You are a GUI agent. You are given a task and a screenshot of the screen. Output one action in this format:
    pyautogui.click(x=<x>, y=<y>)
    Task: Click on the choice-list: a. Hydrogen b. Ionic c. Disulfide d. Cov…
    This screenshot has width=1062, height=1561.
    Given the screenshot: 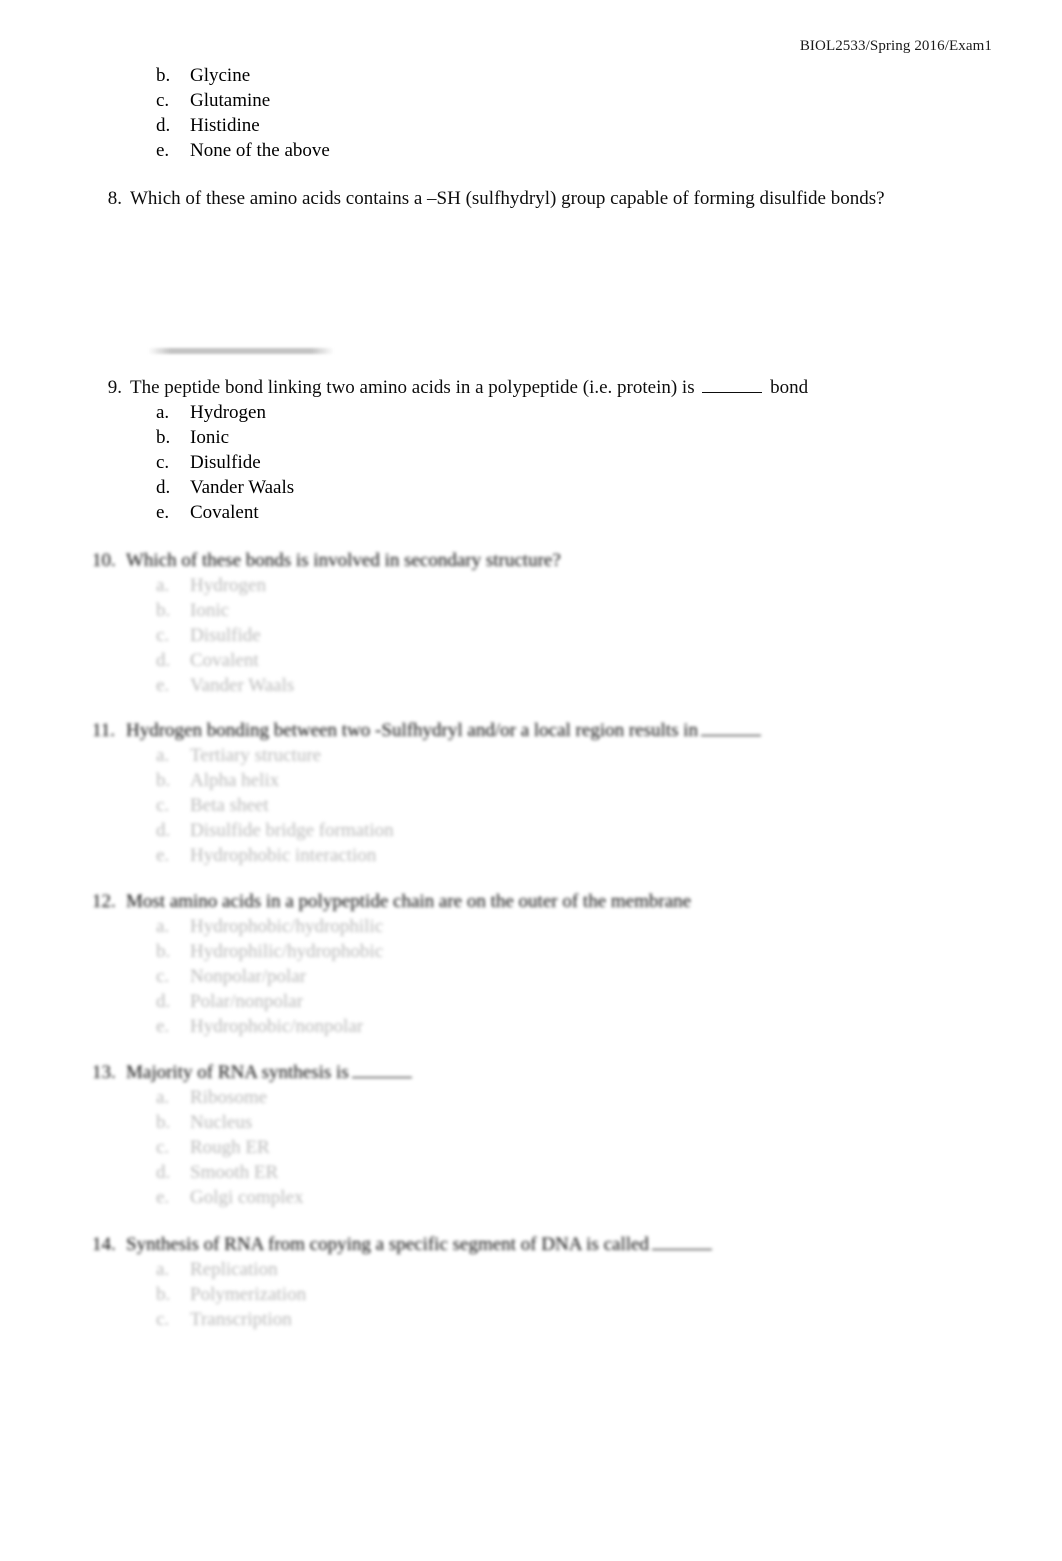 What is the action you would take?
    pyautogui.click(x=531, y=635)
    